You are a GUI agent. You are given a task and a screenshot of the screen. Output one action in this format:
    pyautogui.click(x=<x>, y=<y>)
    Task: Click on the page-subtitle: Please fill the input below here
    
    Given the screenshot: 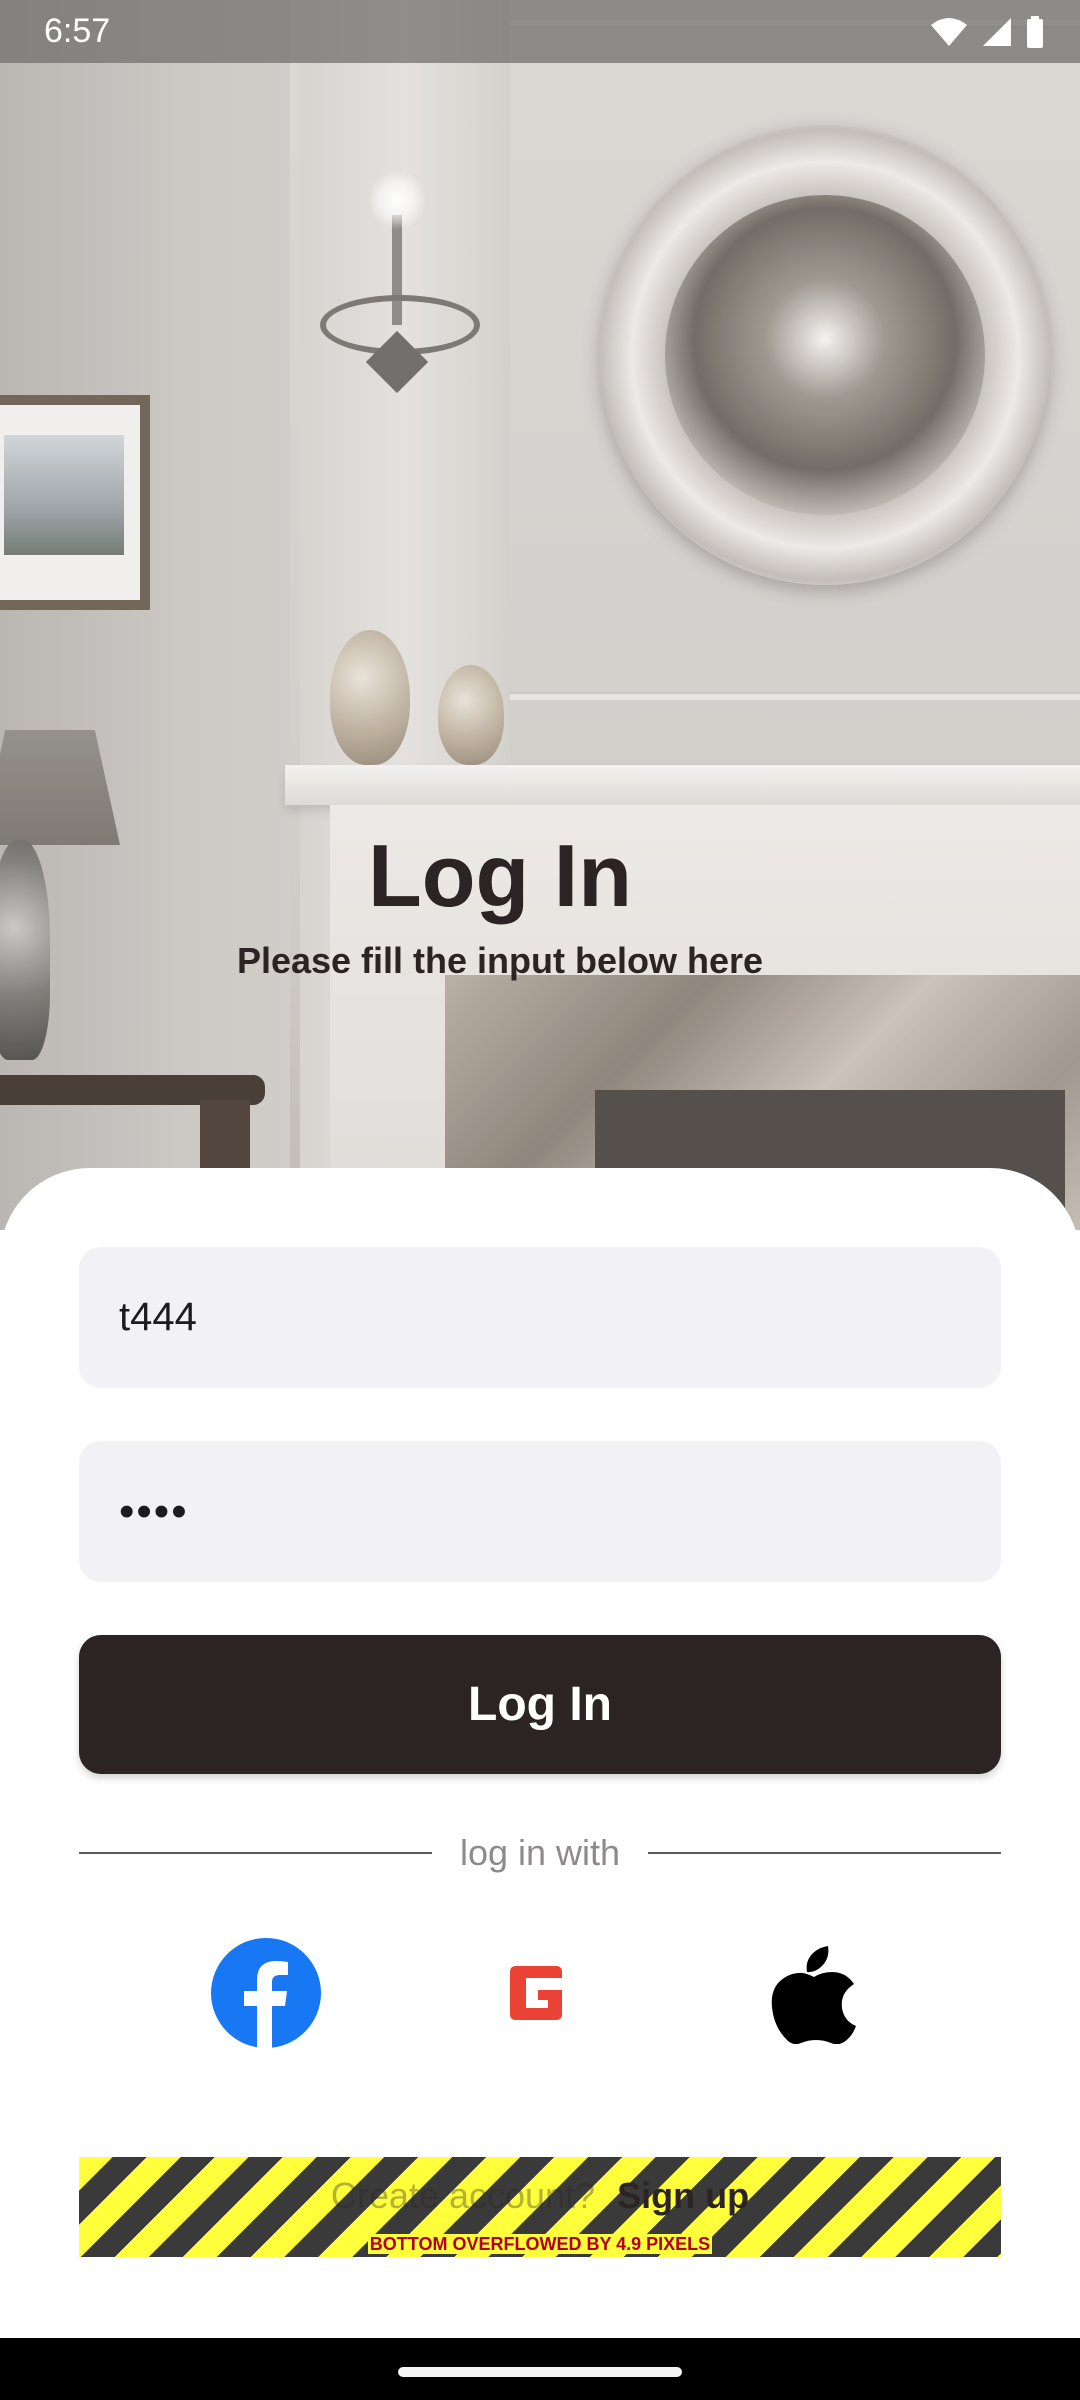 What is the action you would take?
    pyautogui.click(x=500, y=960)
    